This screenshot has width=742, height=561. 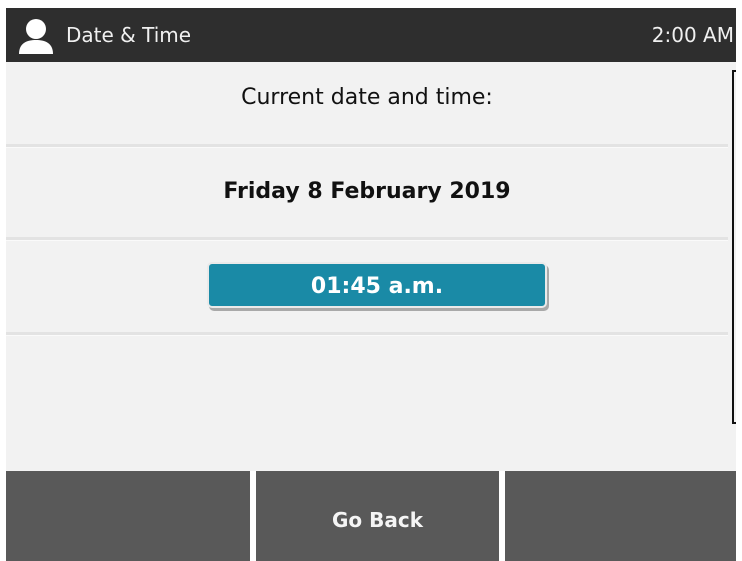 What do you see at coordinates (377, 516) in the screenshot?
I see `go-back-button: Go Back` at bounding box center [377, 516].